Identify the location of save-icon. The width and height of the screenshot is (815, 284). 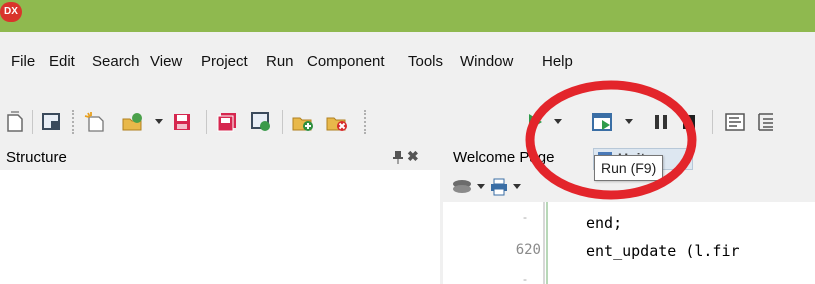
(182, 122).